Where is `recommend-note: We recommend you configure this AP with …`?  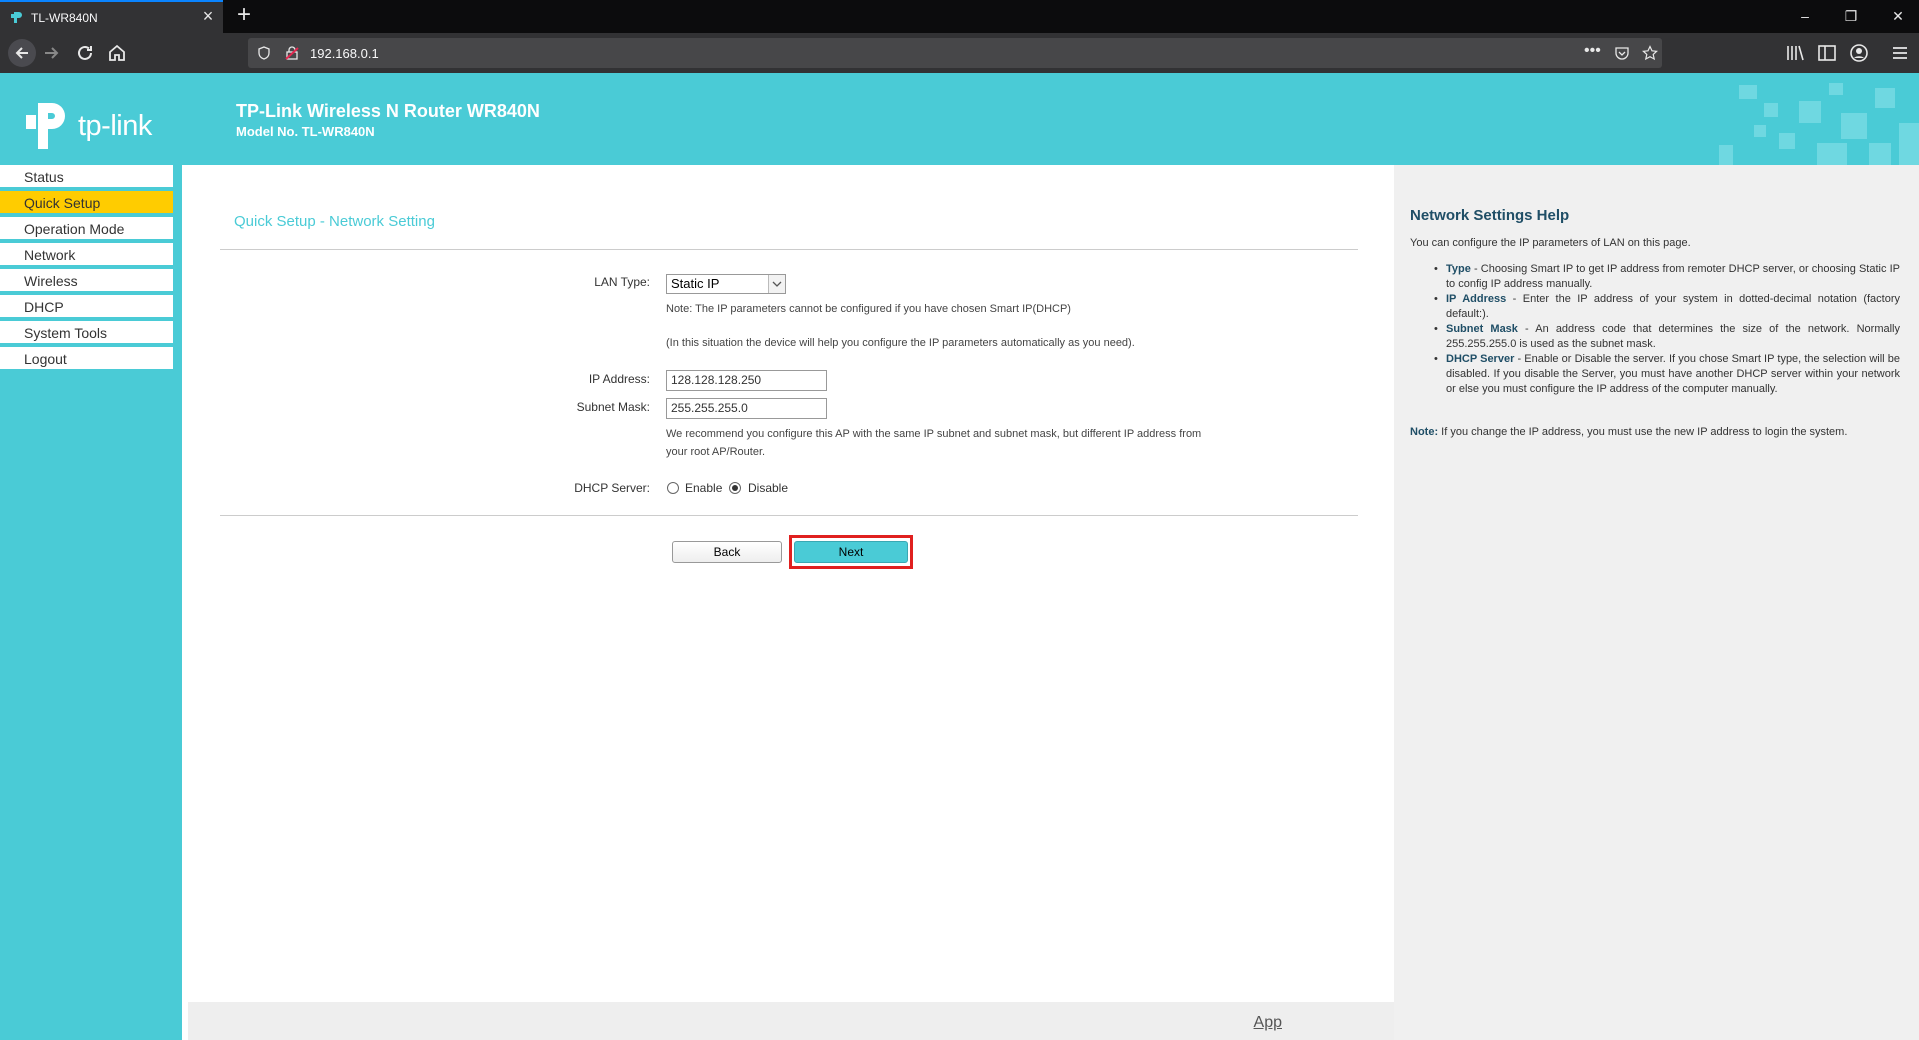 recommend-note: We recommend you configure this AP with … is located at coordinates (934, 434).